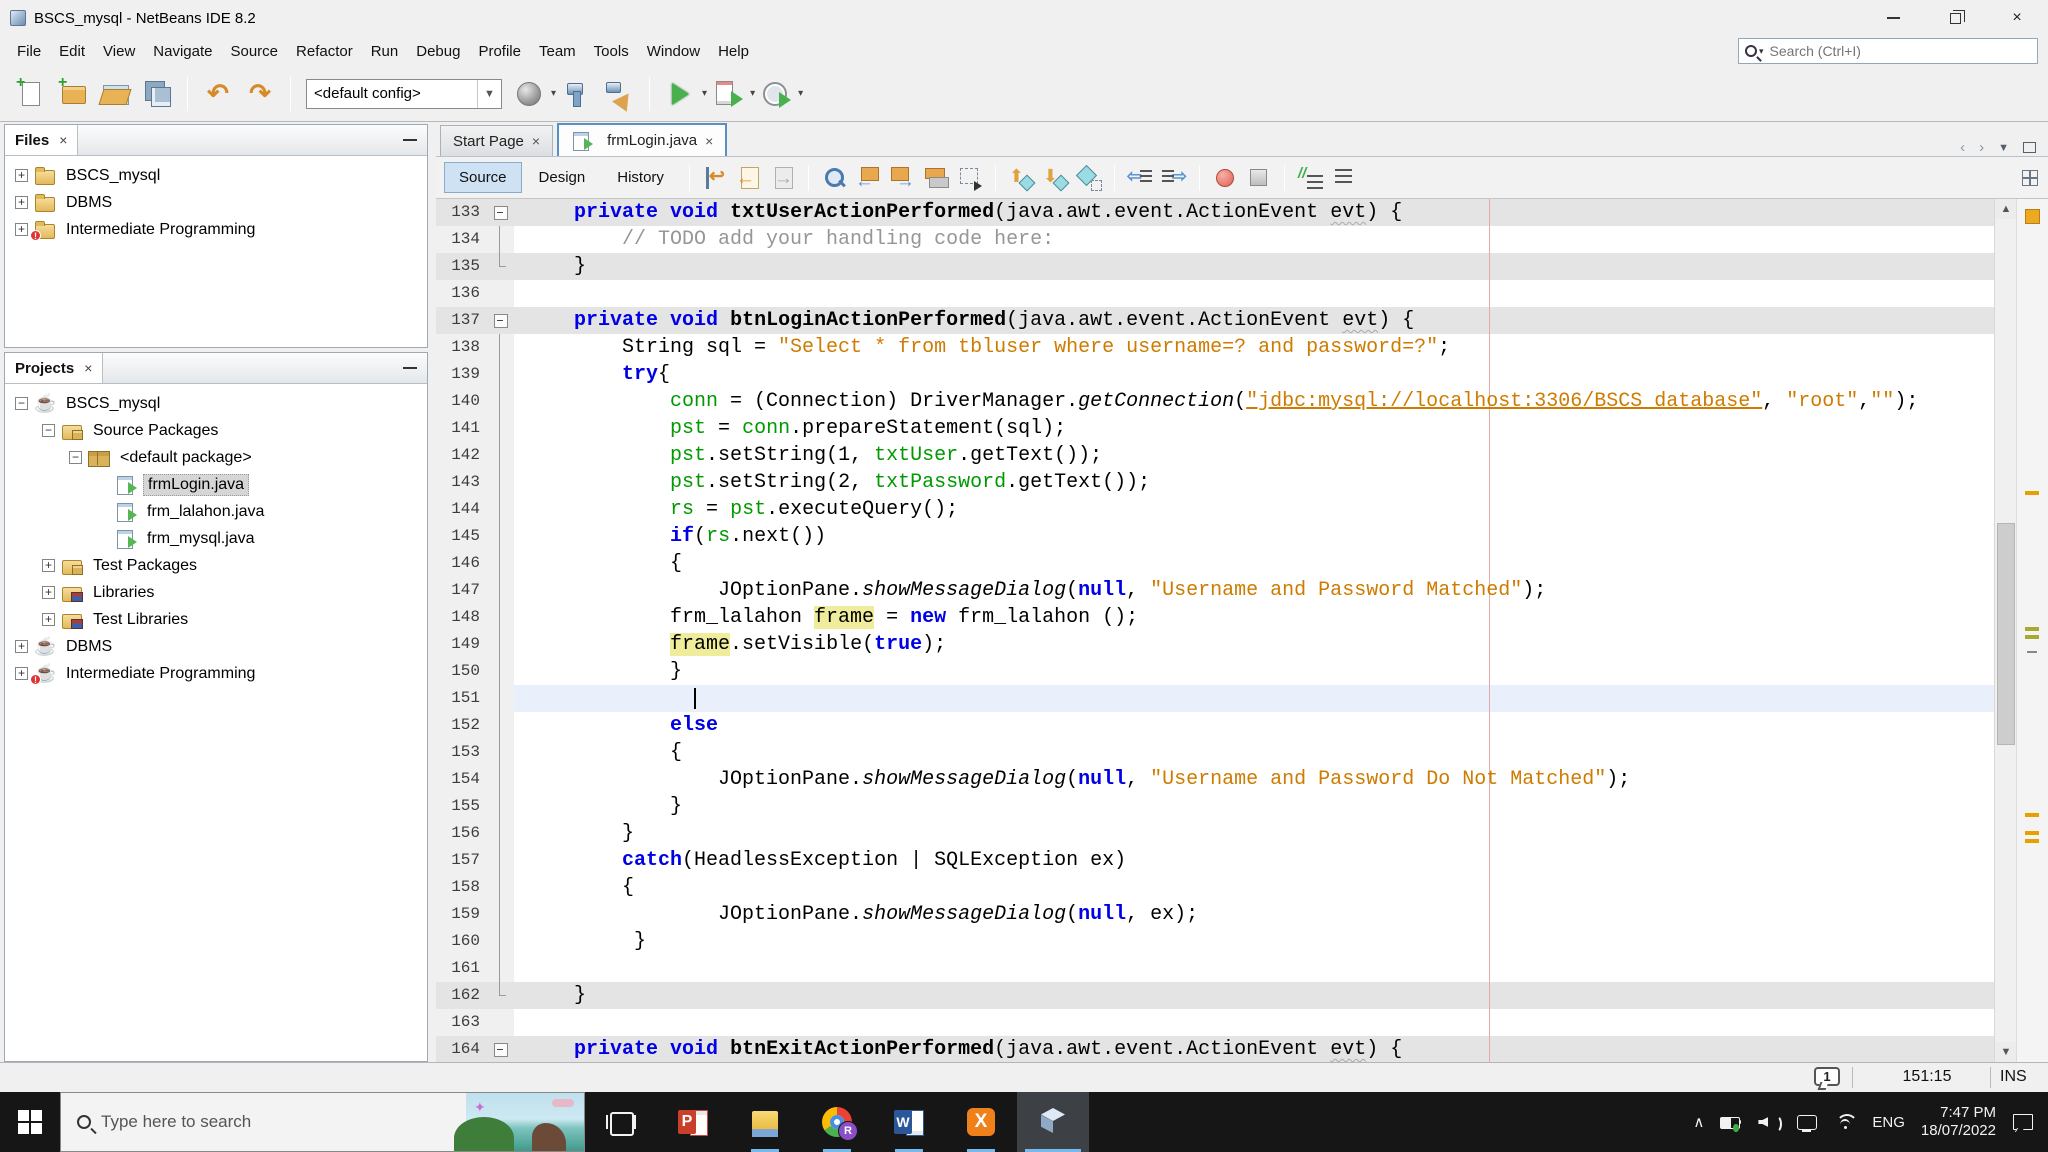  I want to click on menu-edit: Edit, so click(72, 51).